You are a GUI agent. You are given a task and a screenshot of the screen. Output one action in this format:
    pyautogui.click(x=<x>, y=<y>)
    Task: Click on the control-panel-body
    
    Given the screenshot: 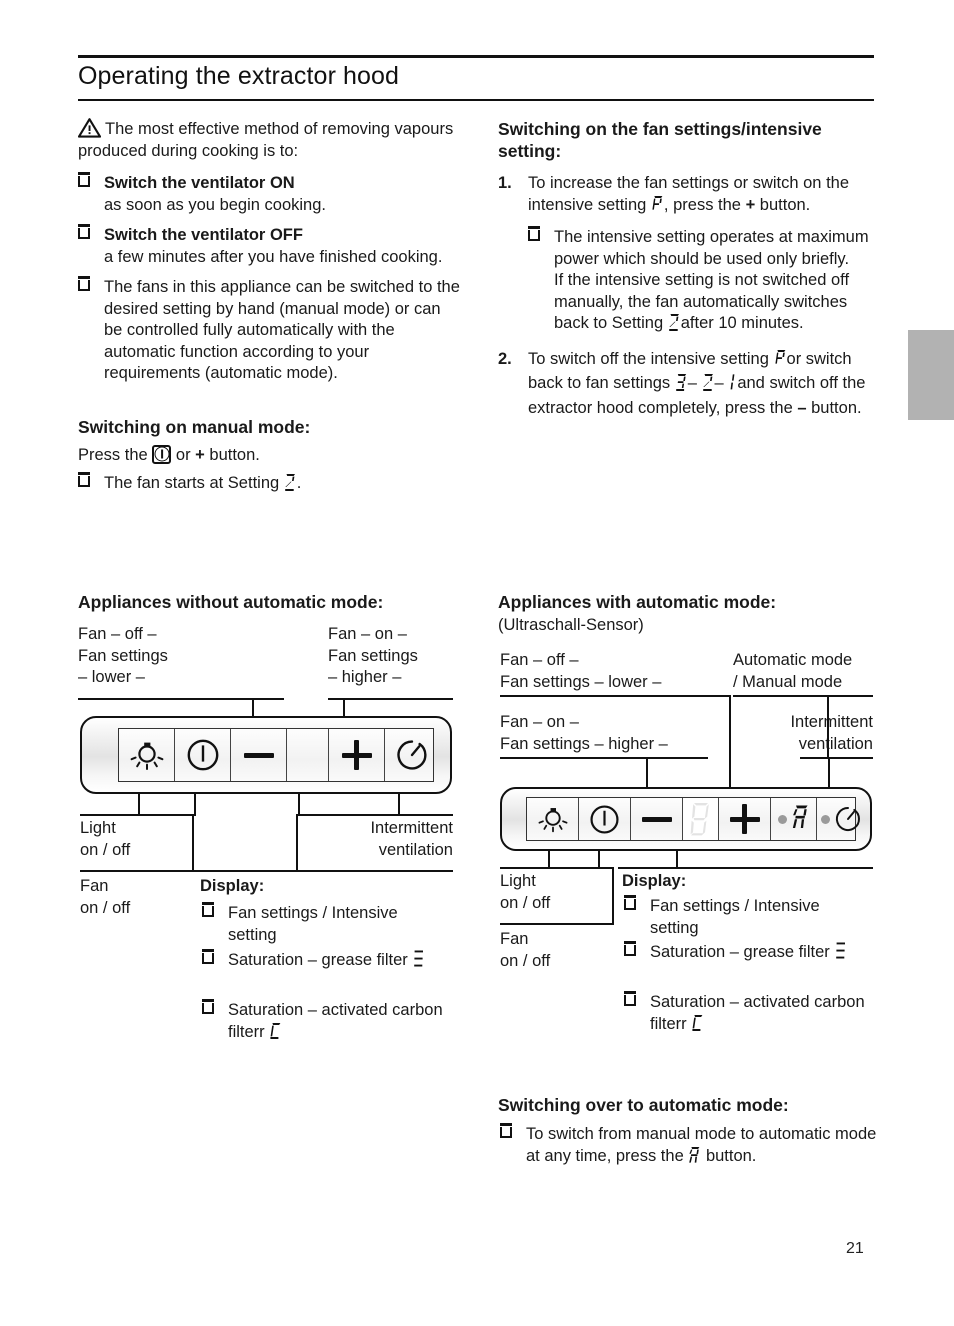 What is the action you would take?
    pyautogui.click(x=266, y=755)
    